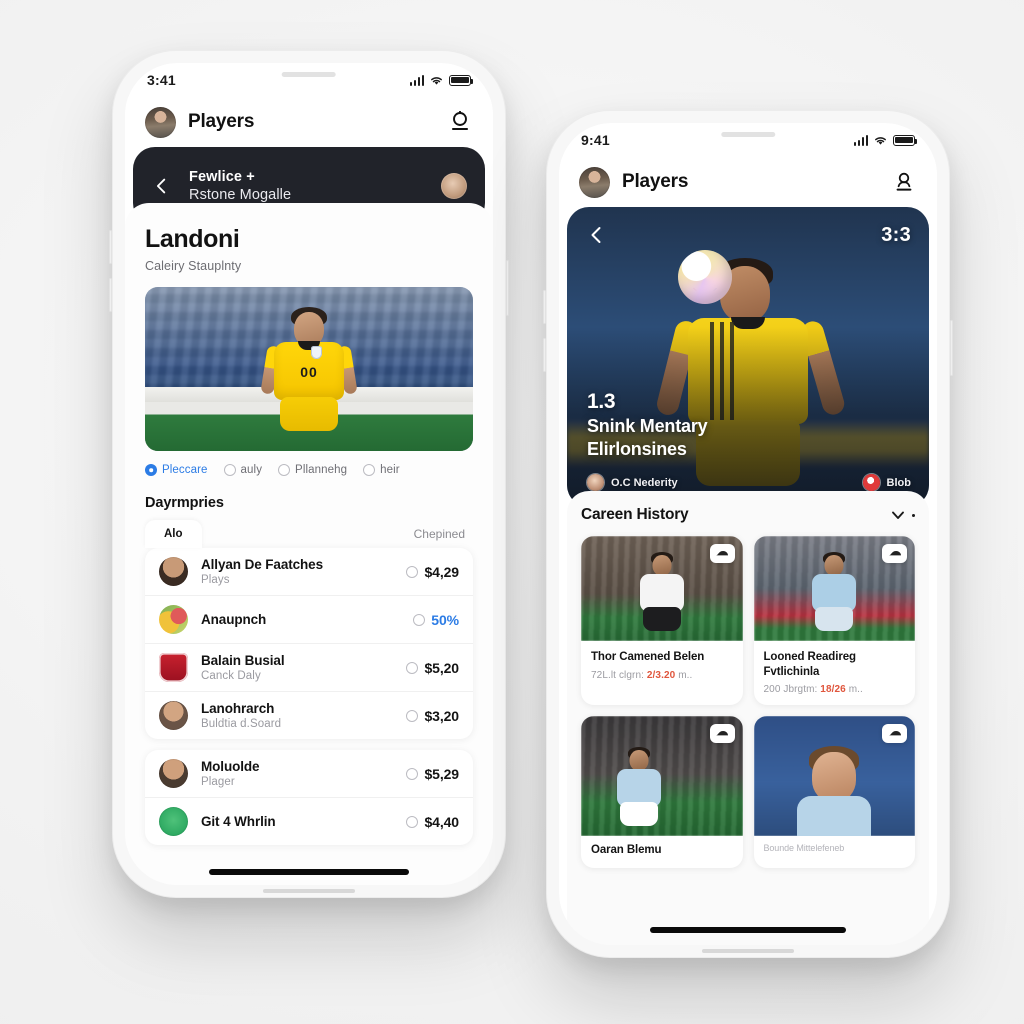 This screenshot has width=1024, height=1024. I want to click on club-crest-icon, so click(173, 667).